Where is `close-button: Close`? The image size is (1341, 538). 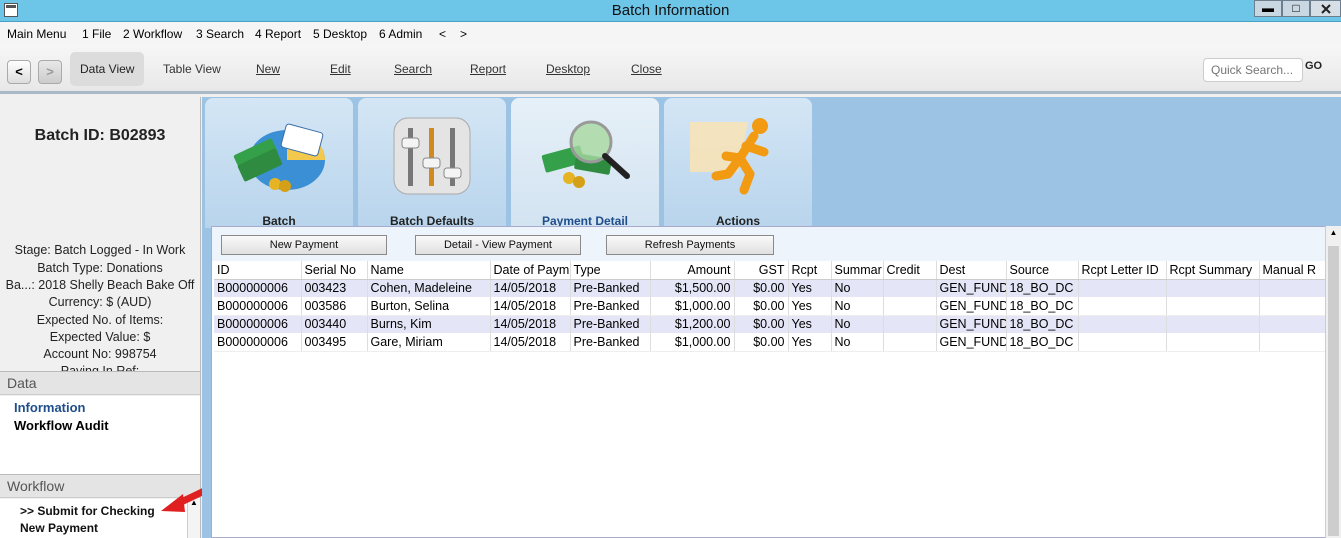
close-button: Close is located at coordinates (646, 69).